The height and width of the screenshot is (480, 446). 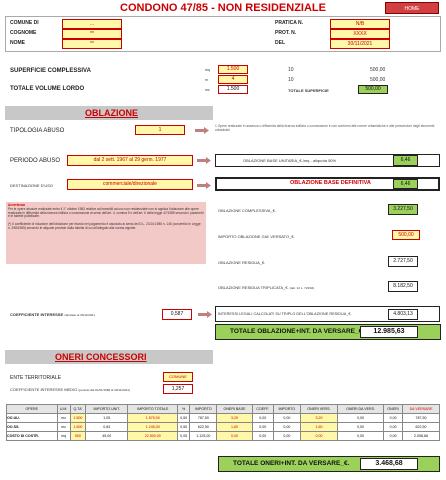 I want to click on pratica-field: N/B, so click(x=360, y=24).